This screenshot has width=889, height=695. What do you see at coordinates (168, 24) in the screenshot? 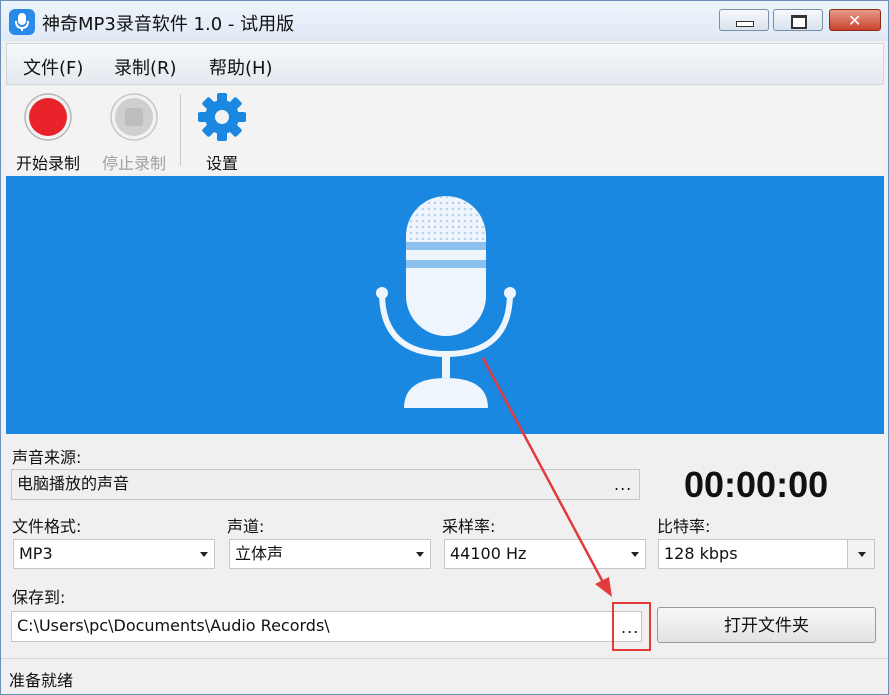
I see `window-title: 神奇MP3录音软件 1.0 - 试用版` at bounding box center [168, 24].